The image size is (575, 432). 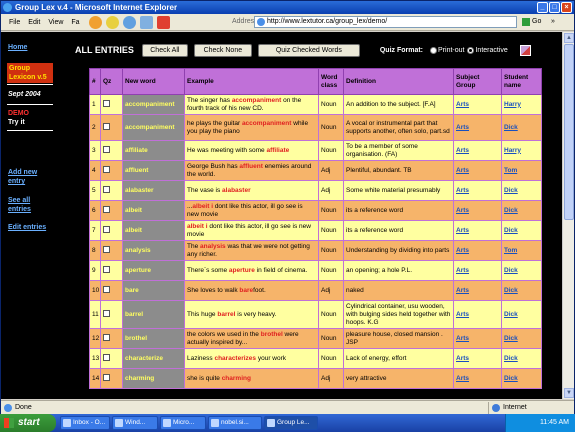 What do you see at coordinates (331, 378) in the screenshot?
I see `word-class: Adj` at bounding box center [331, 378].